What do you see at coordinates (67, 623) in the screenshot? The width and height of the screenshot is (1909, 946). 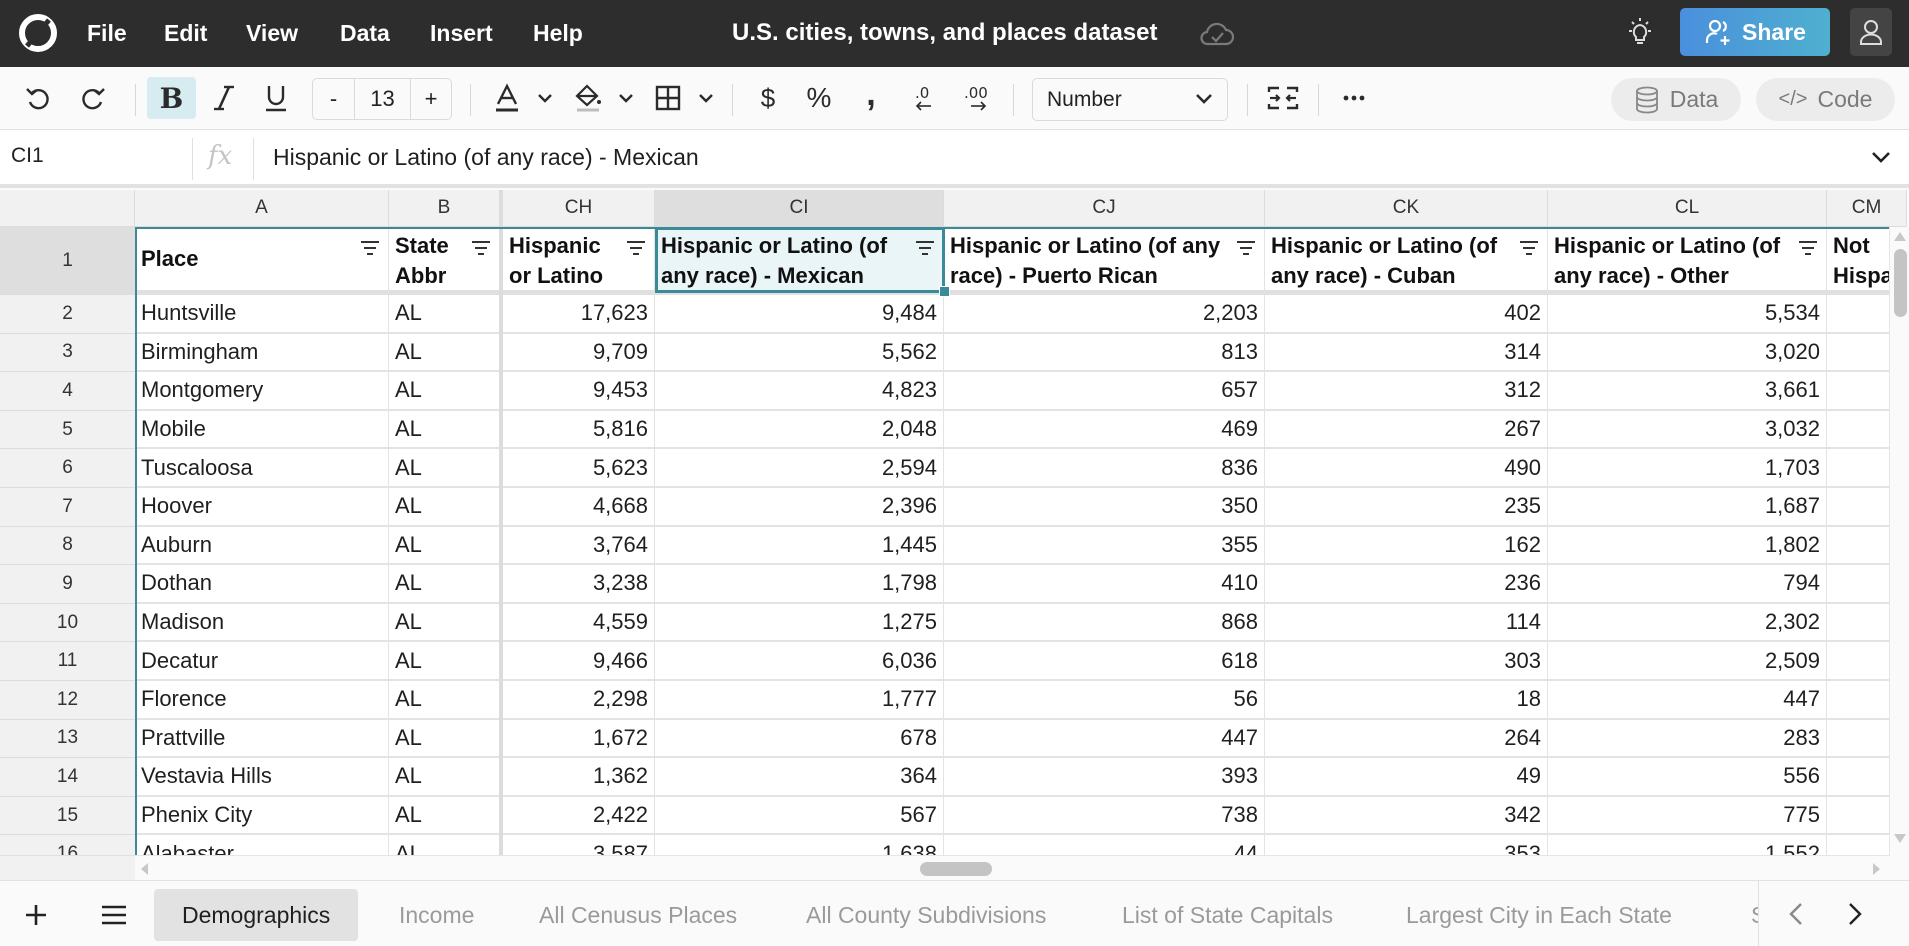 I see `row-header: 10` at bounding box center [67, 623].